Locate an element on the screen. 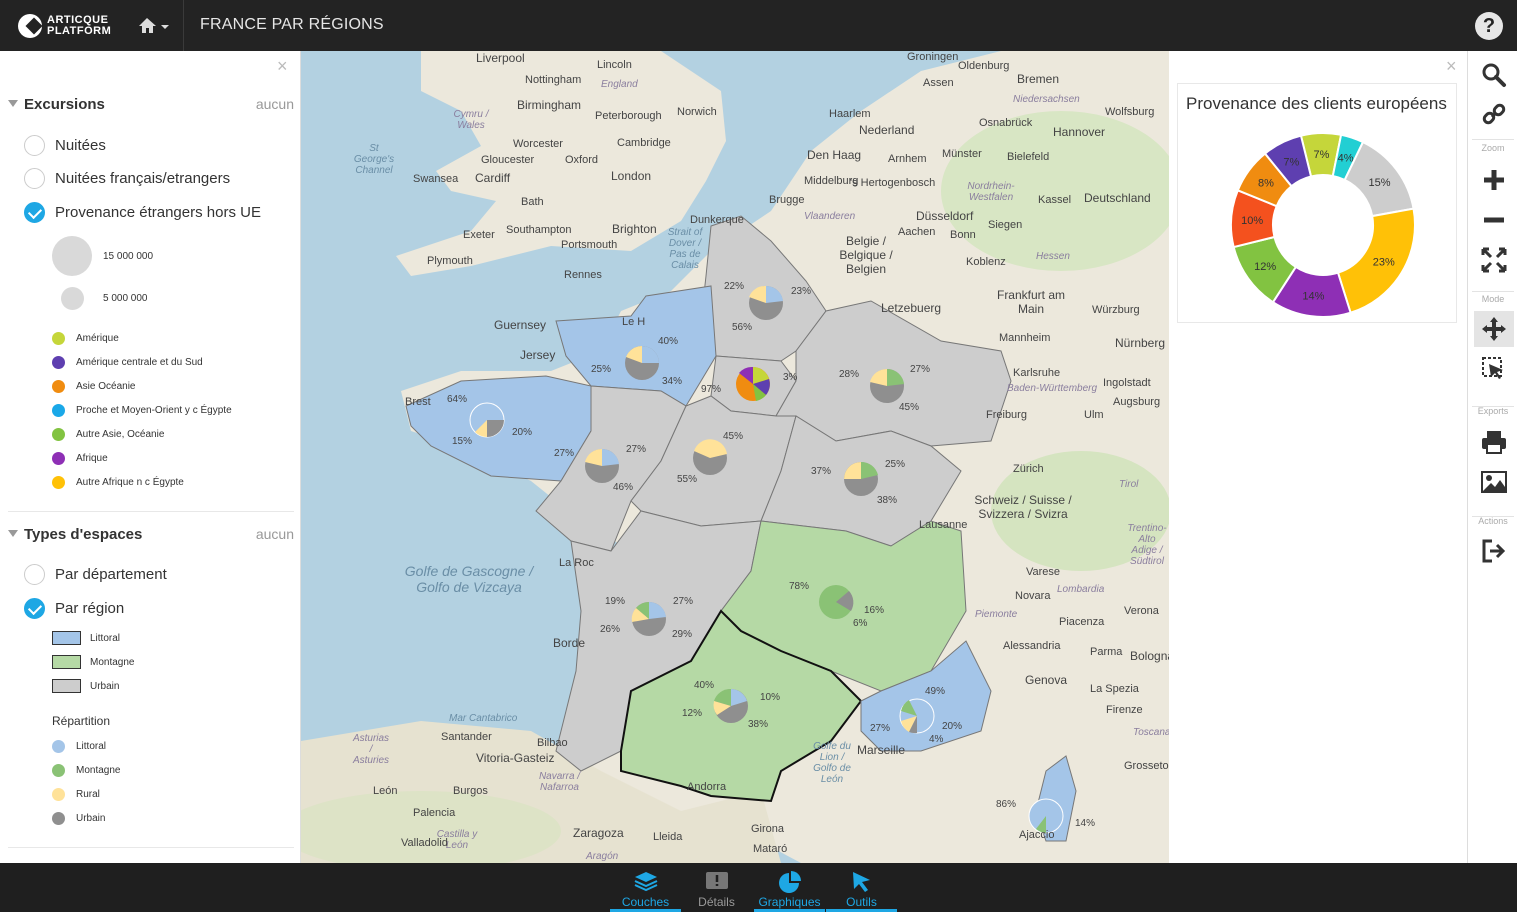 The height and width of the screenshot is (912, 1517). map-place-label: Golfe du Lion / Golfo de León is located at coordinates (832, 763).